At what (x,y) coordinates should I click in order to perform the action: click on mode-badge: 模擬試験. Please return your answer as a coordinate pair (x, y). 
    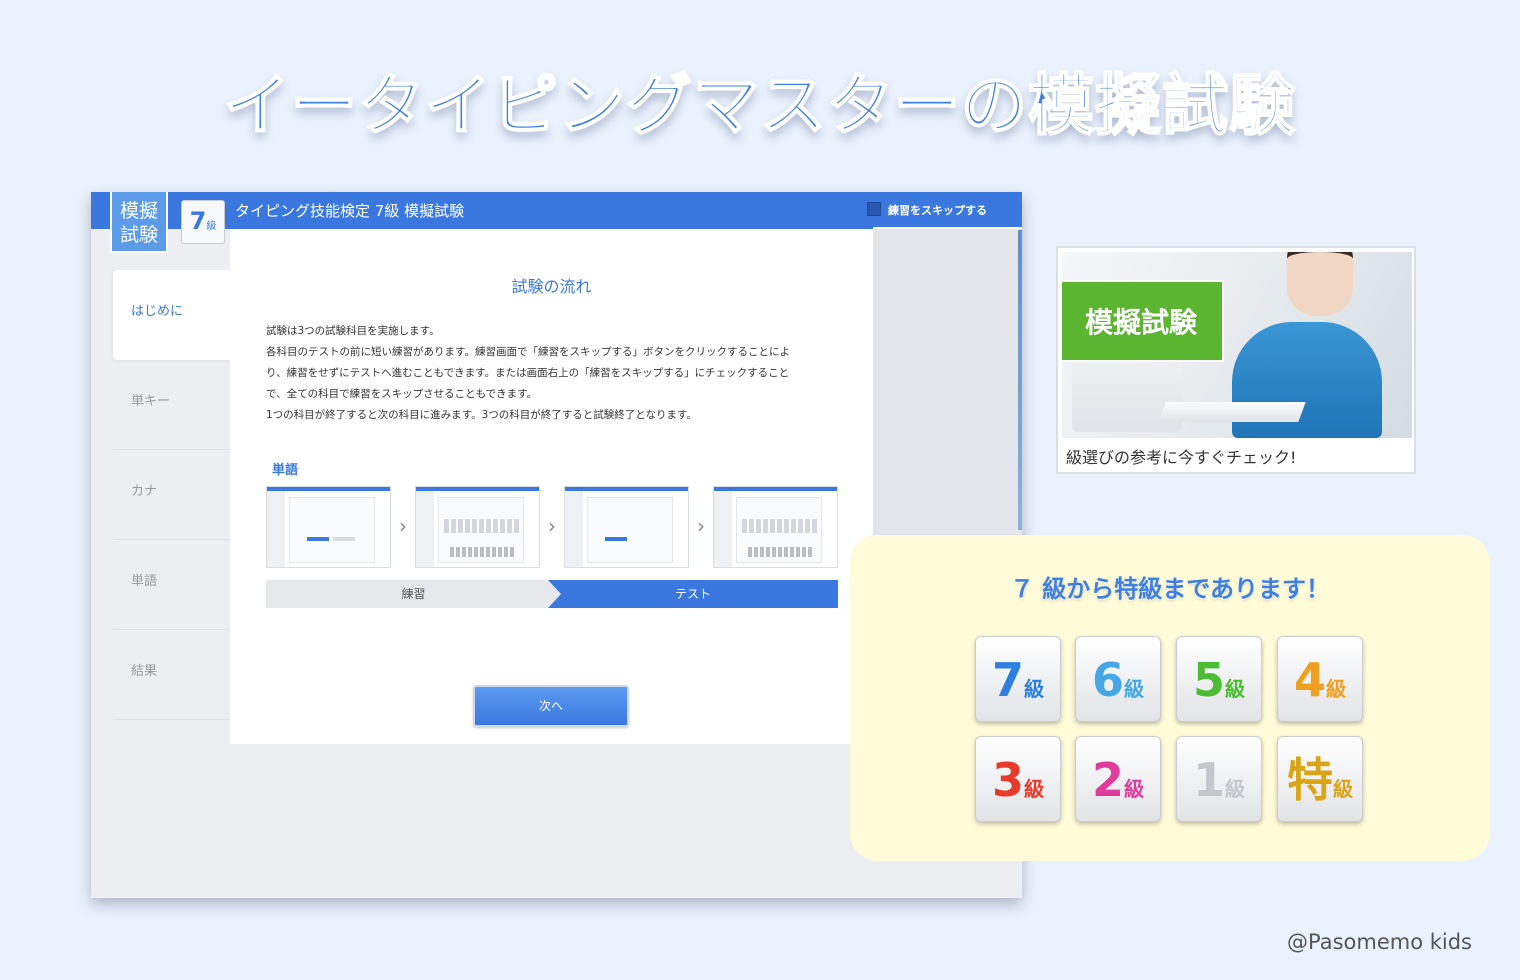
    Looking at the image, I should click on (139, 222).